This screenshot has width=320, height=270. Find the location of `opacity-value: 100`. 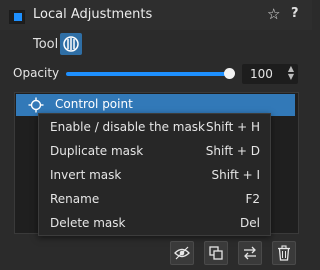

opacity-value: 100 is located at coordinates (261, 74).